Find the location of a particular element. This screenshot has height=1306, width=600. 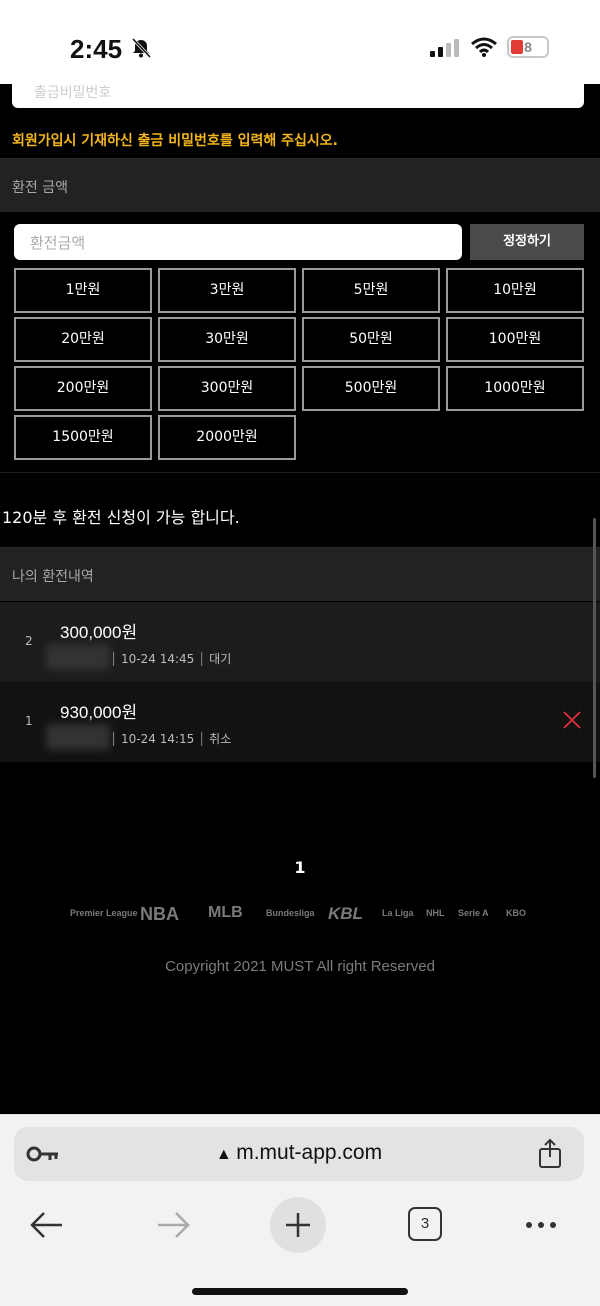

password-notice: 회원가입시 기재하신 출금 비밀번호를 입력해 주십시오. is located at coordinates (175, 141).